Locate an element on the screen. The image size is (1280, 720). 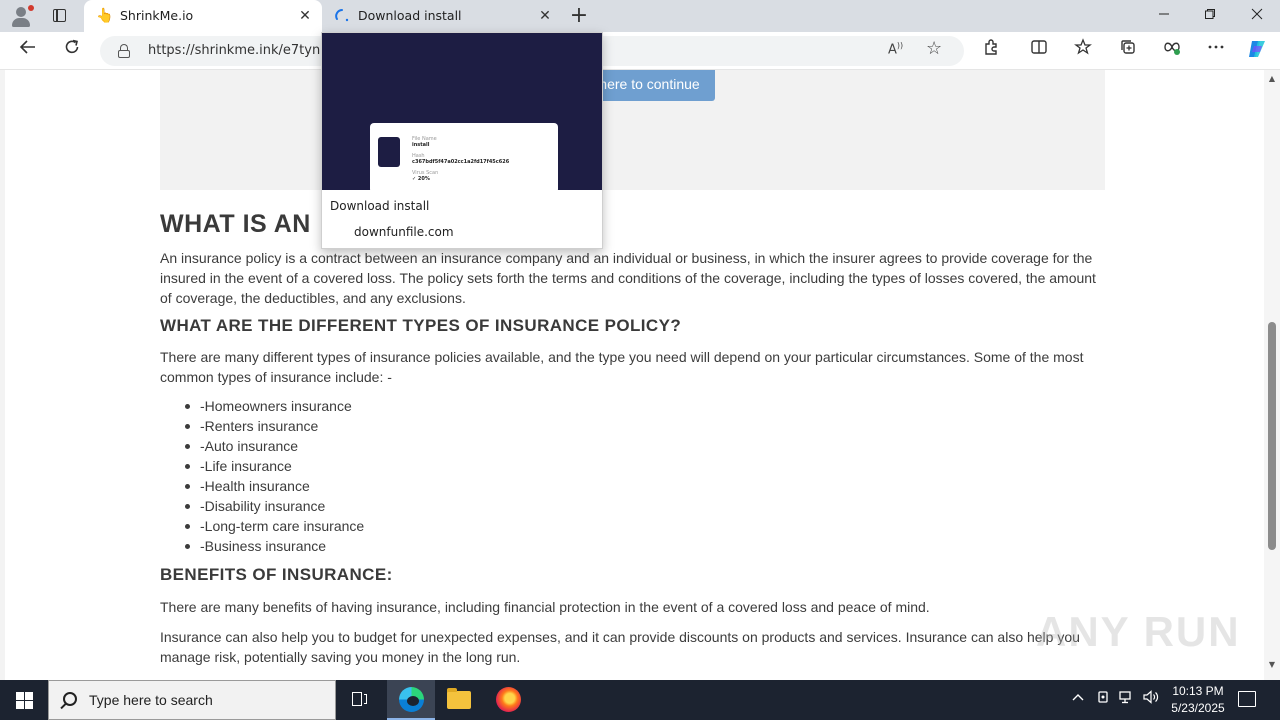
taskbar-file-explorer is located at coordinates (459, 700).